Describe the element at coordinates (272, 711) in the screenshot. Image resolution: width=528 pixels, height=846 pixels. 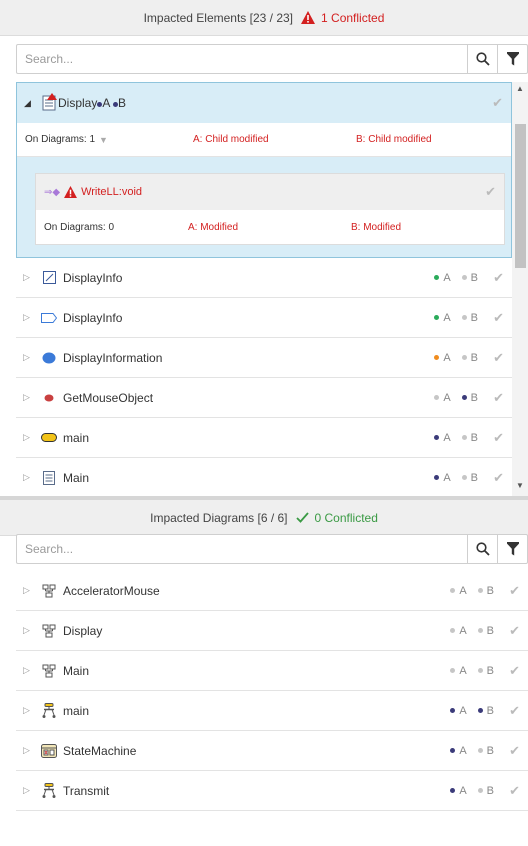
I see `diagram-row: ▷ main AB ✔` at that location.